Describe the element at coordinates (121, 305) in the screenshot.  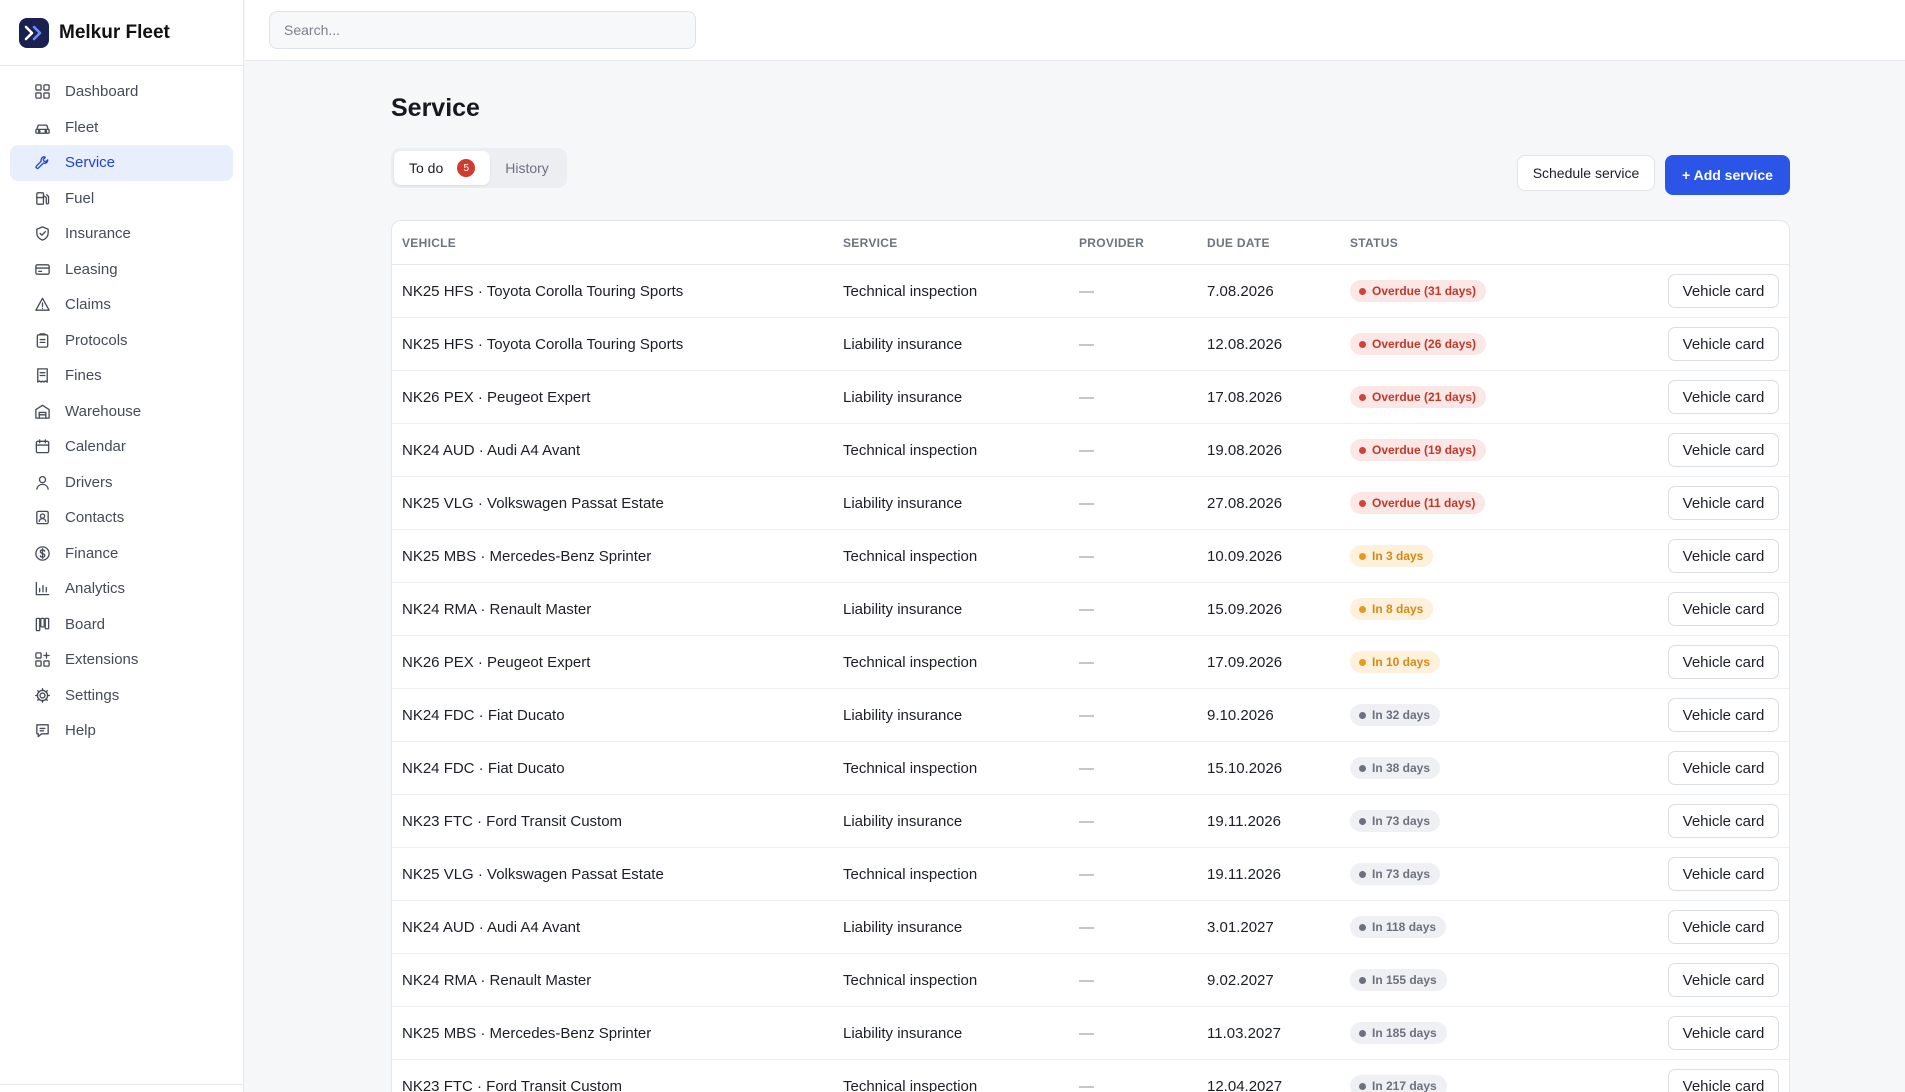
I see `sidebar-item-claims: Claims` at that location.